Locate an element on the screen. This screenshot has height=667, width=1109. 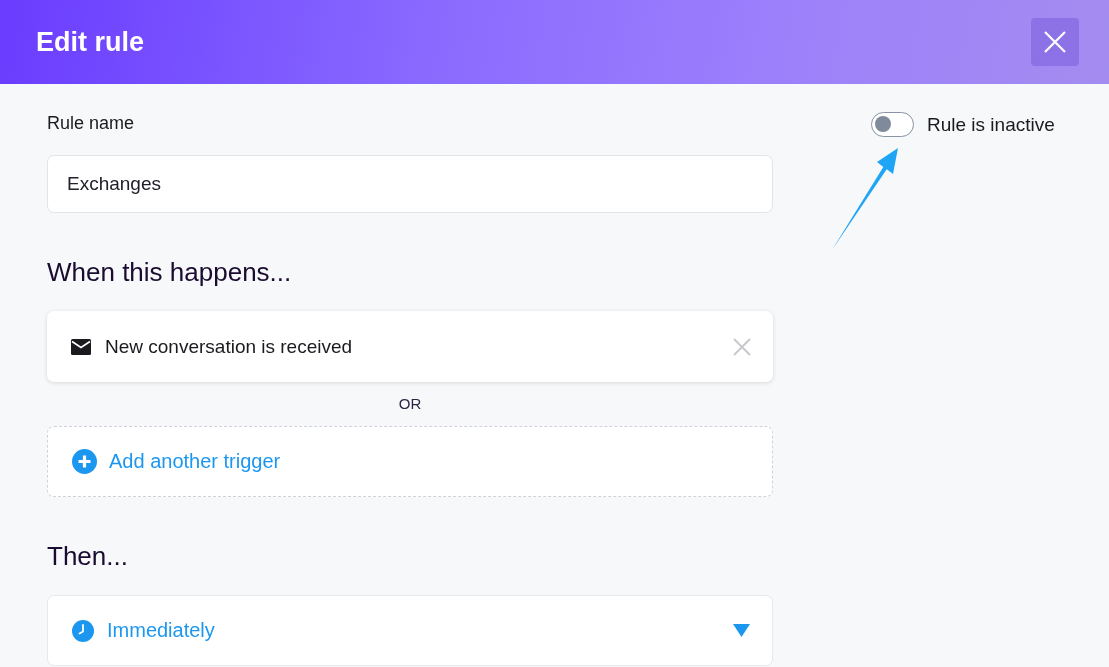
toggle-label: Rule is inactive is located at coordinates (991, 125).